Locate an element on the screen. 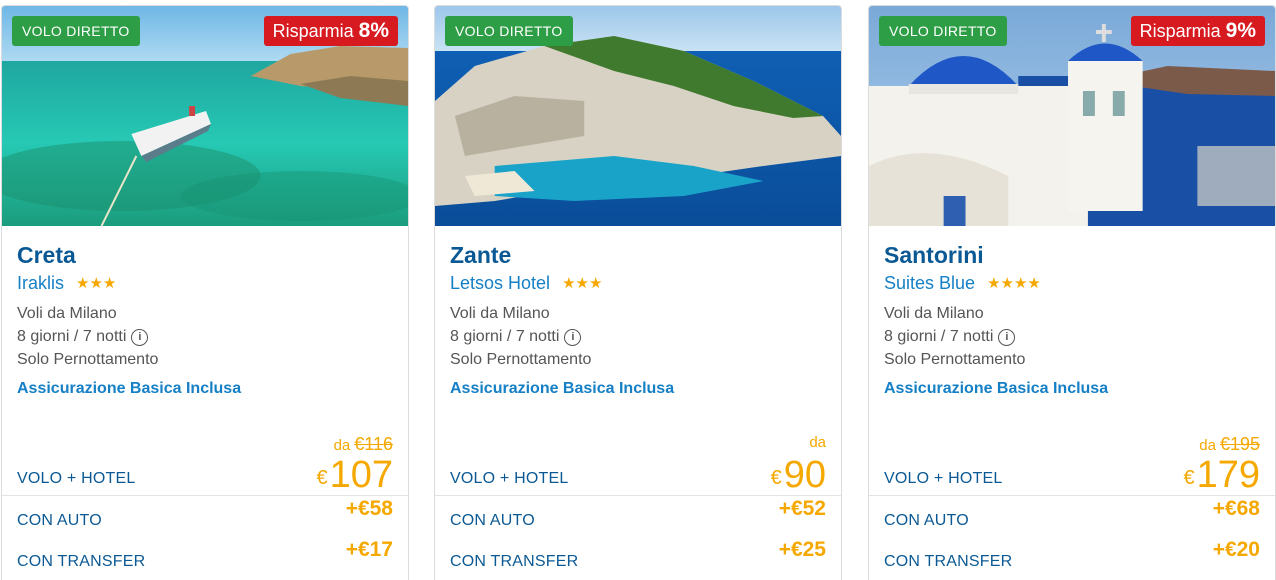 This screenshot has width=1276, height=580. price-from: da is located at coordinates (817, 442).